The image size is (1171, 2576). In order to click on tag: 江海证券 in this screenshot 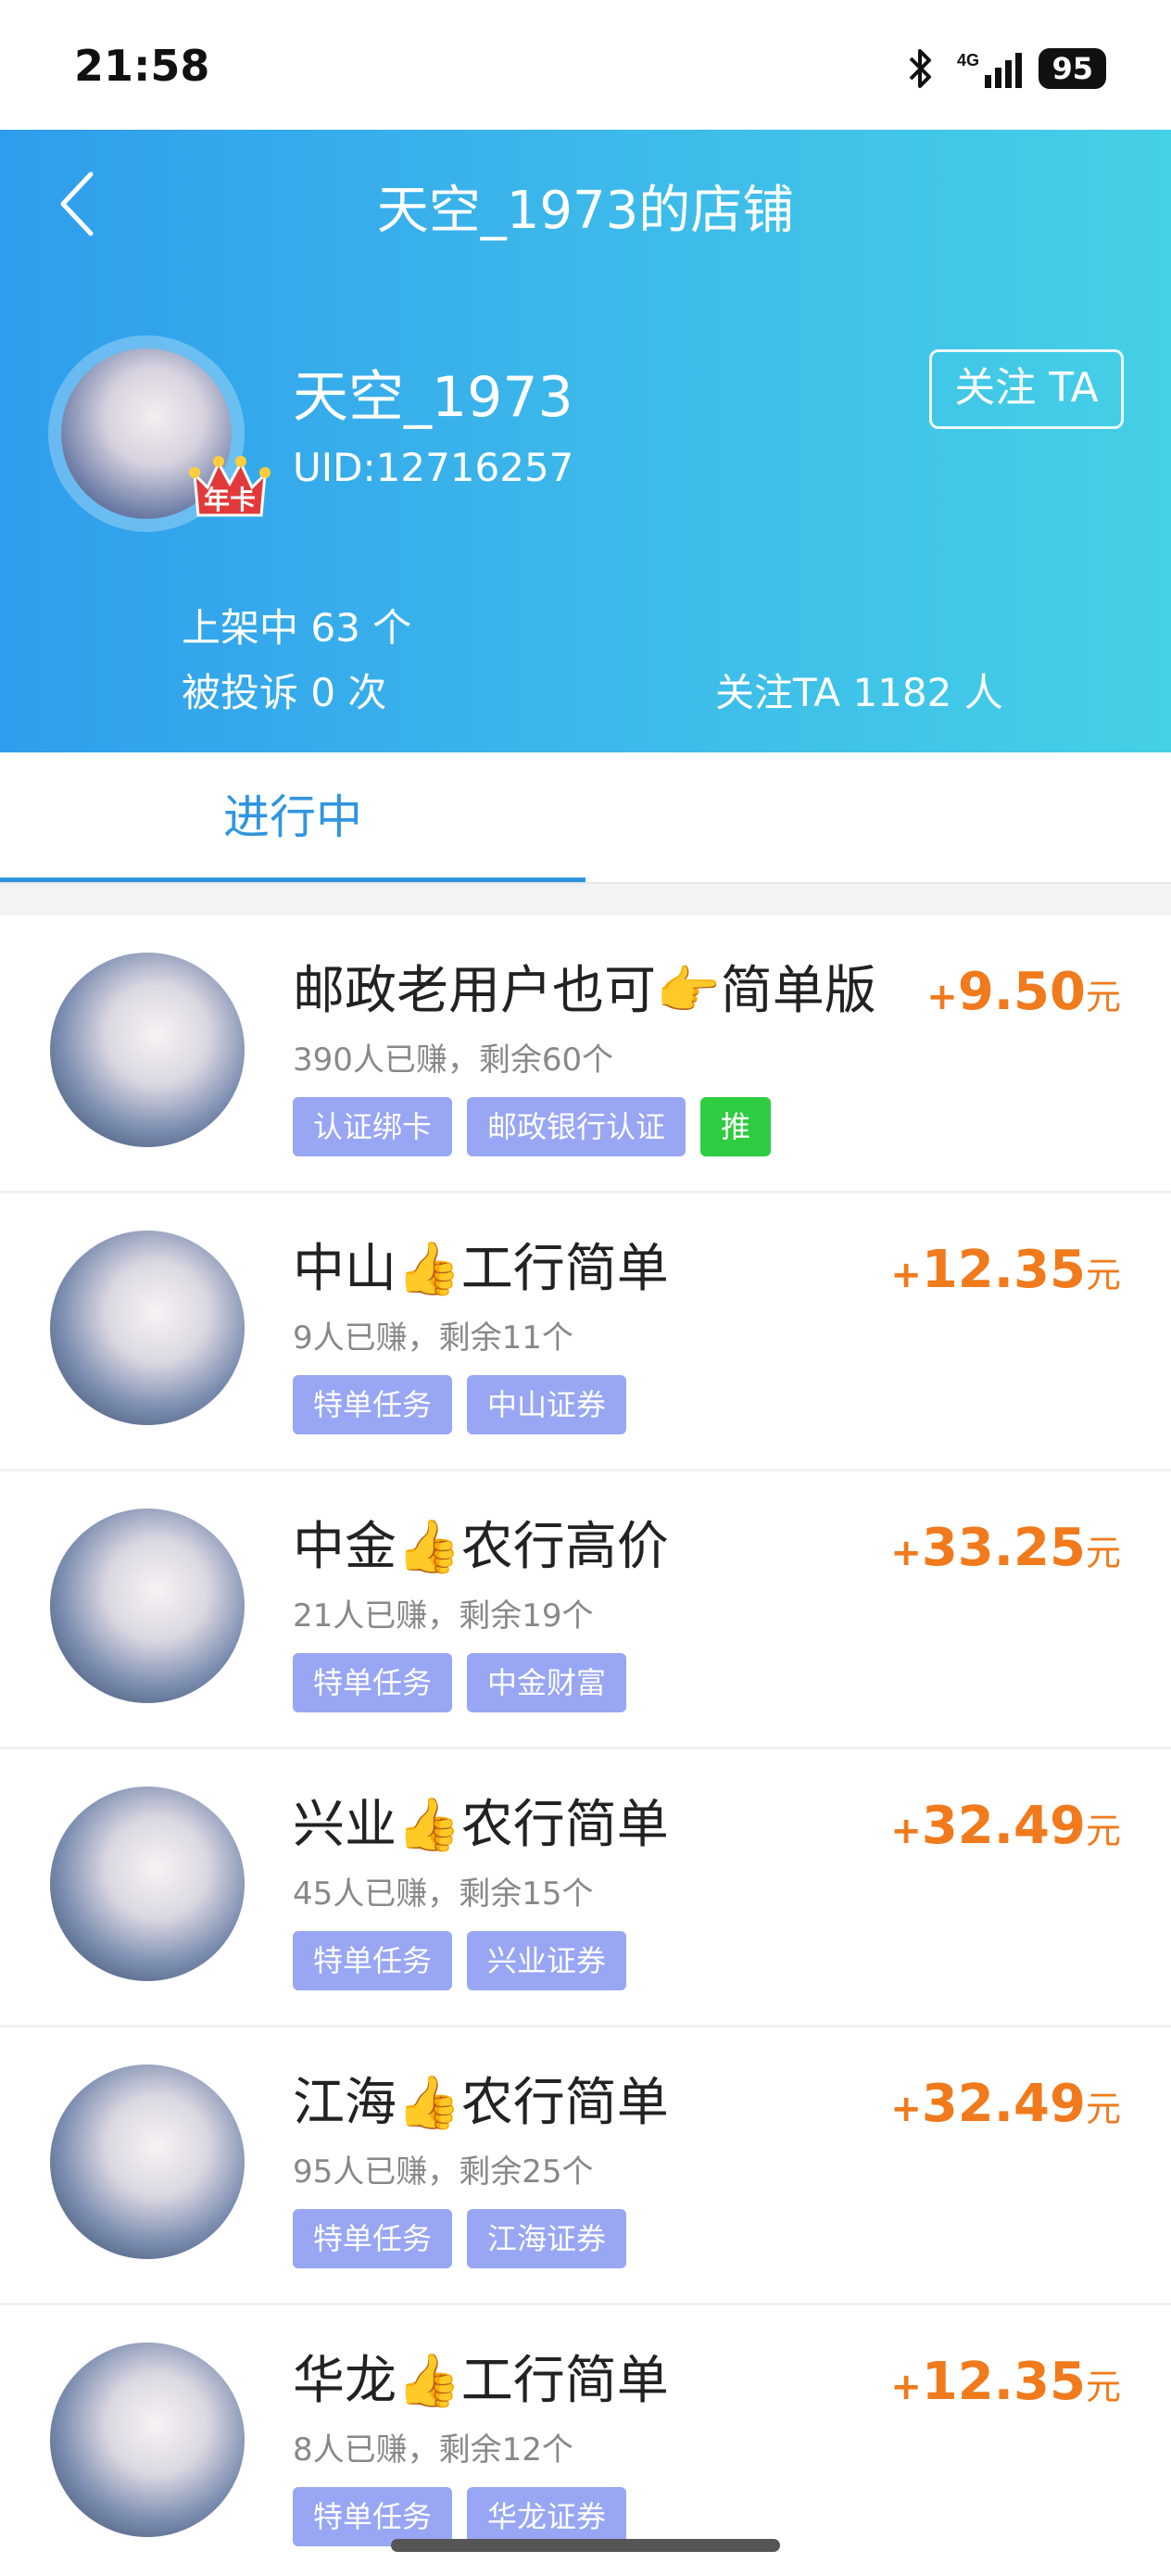, I will do `click(547, 2238)`.